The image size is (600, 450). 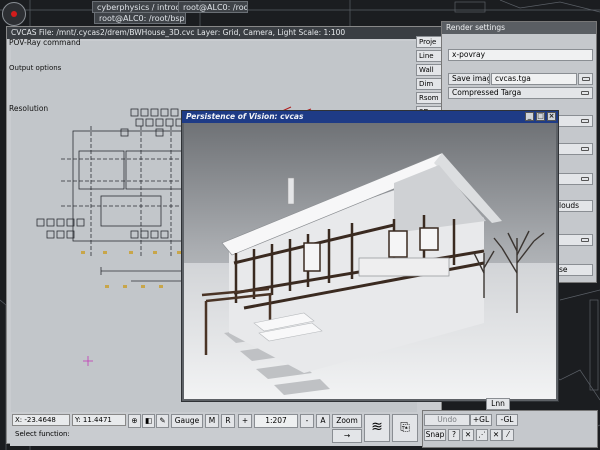 What do you see at coordinates (140, 18) in the screenshot?
I see `taskbar-item-terminal-bsp: root@ALC0: /root/bsp` at bounding box center [140, 18].